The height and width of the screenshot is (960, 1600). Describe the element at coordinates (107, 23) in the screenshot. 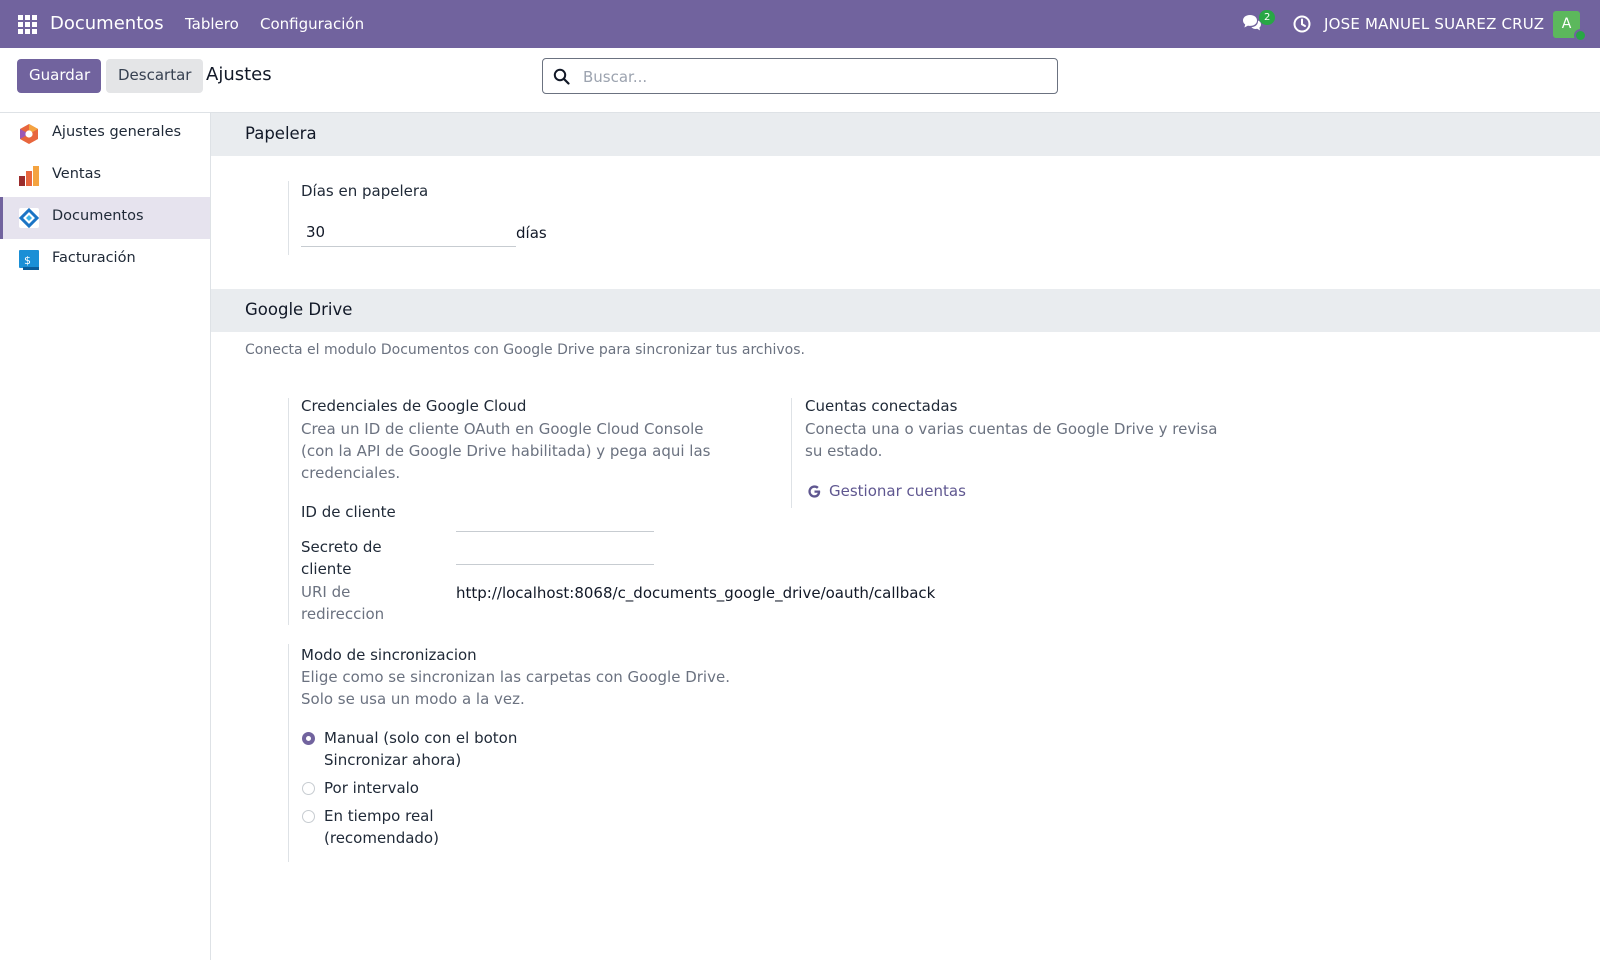

I see `app-brand: Documentos` at that location.